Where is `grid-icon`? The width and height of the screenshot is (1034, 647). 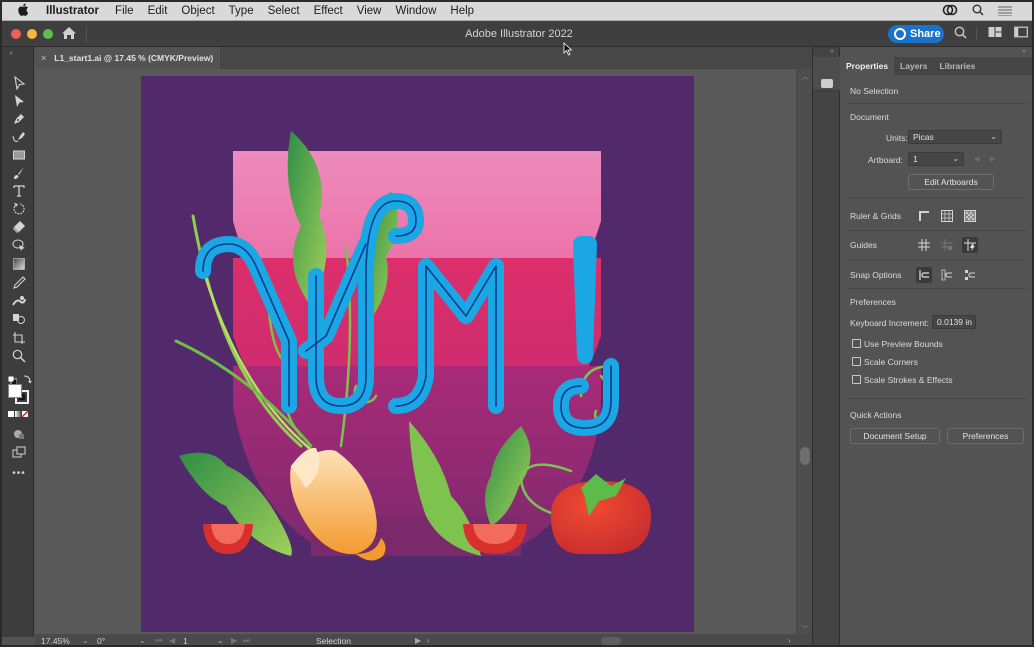 grid-icon is located at coordinates (947, 216).